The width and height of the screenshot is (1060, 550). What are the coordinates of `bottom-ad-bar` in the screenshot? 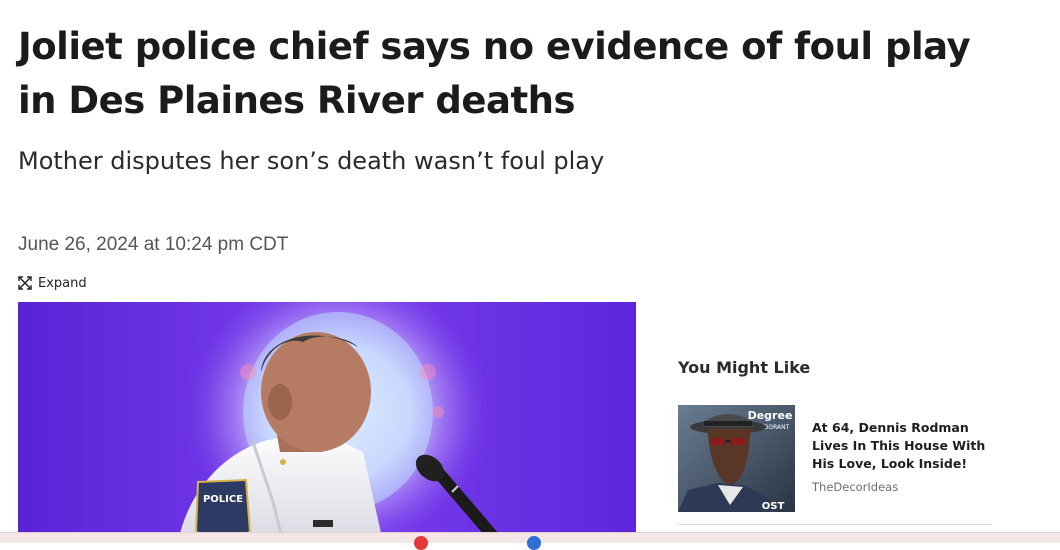 It's located at (530, 541).